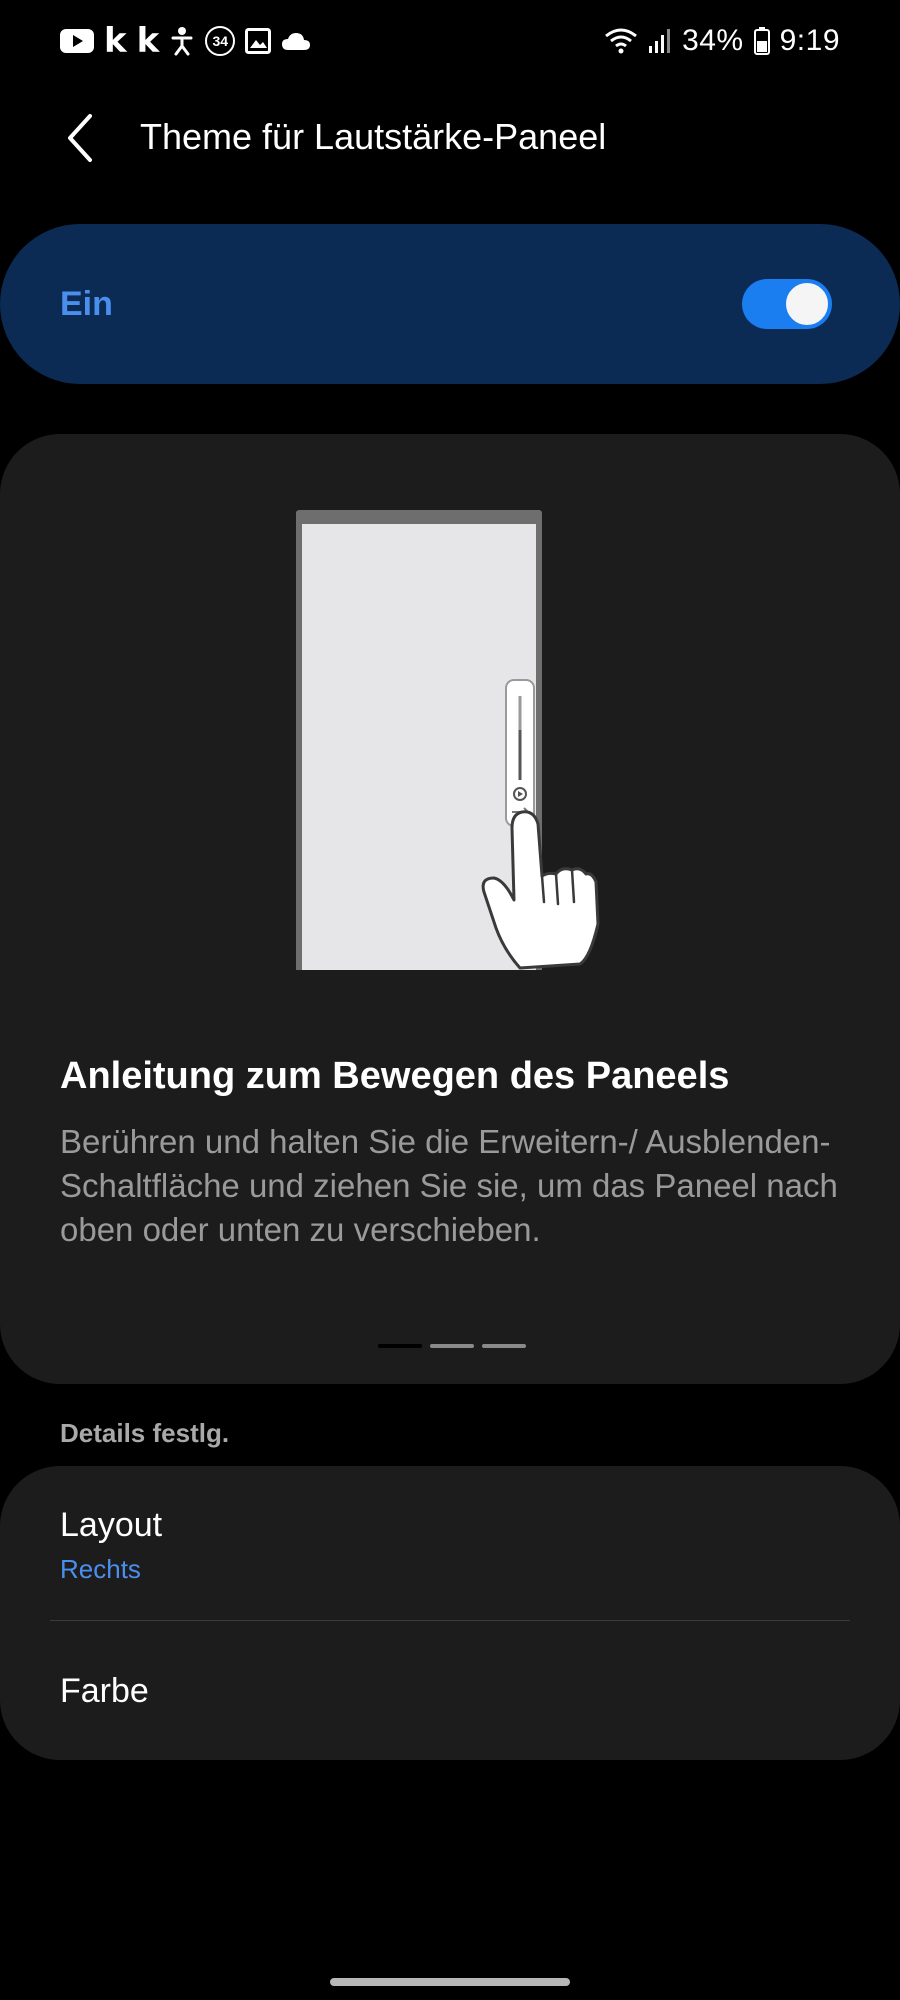 The width and height of the screenshot is (900, 2000). I want to click on back-arrow-icon, so click(80, 138).